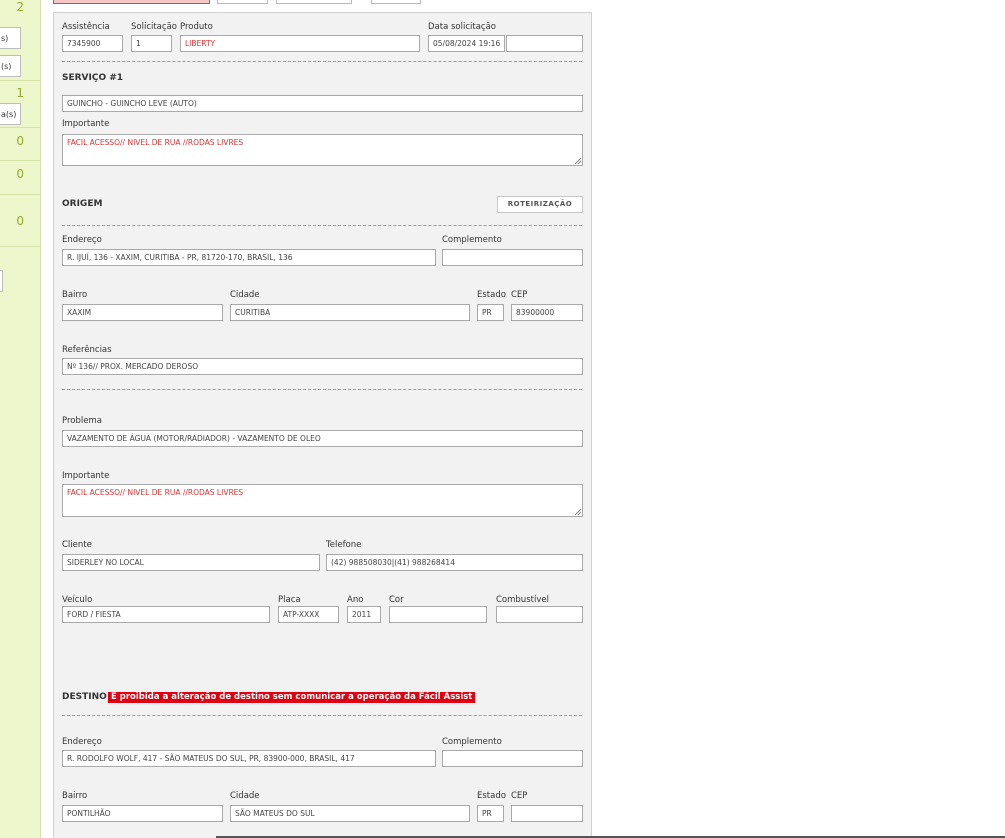 Image resolution: width=1005 pixels, height=838 pixels. What do you see at coordinates (196, 27) in the screenshot?
I see `produto-label: Produto` at bounding box center [196, 27].